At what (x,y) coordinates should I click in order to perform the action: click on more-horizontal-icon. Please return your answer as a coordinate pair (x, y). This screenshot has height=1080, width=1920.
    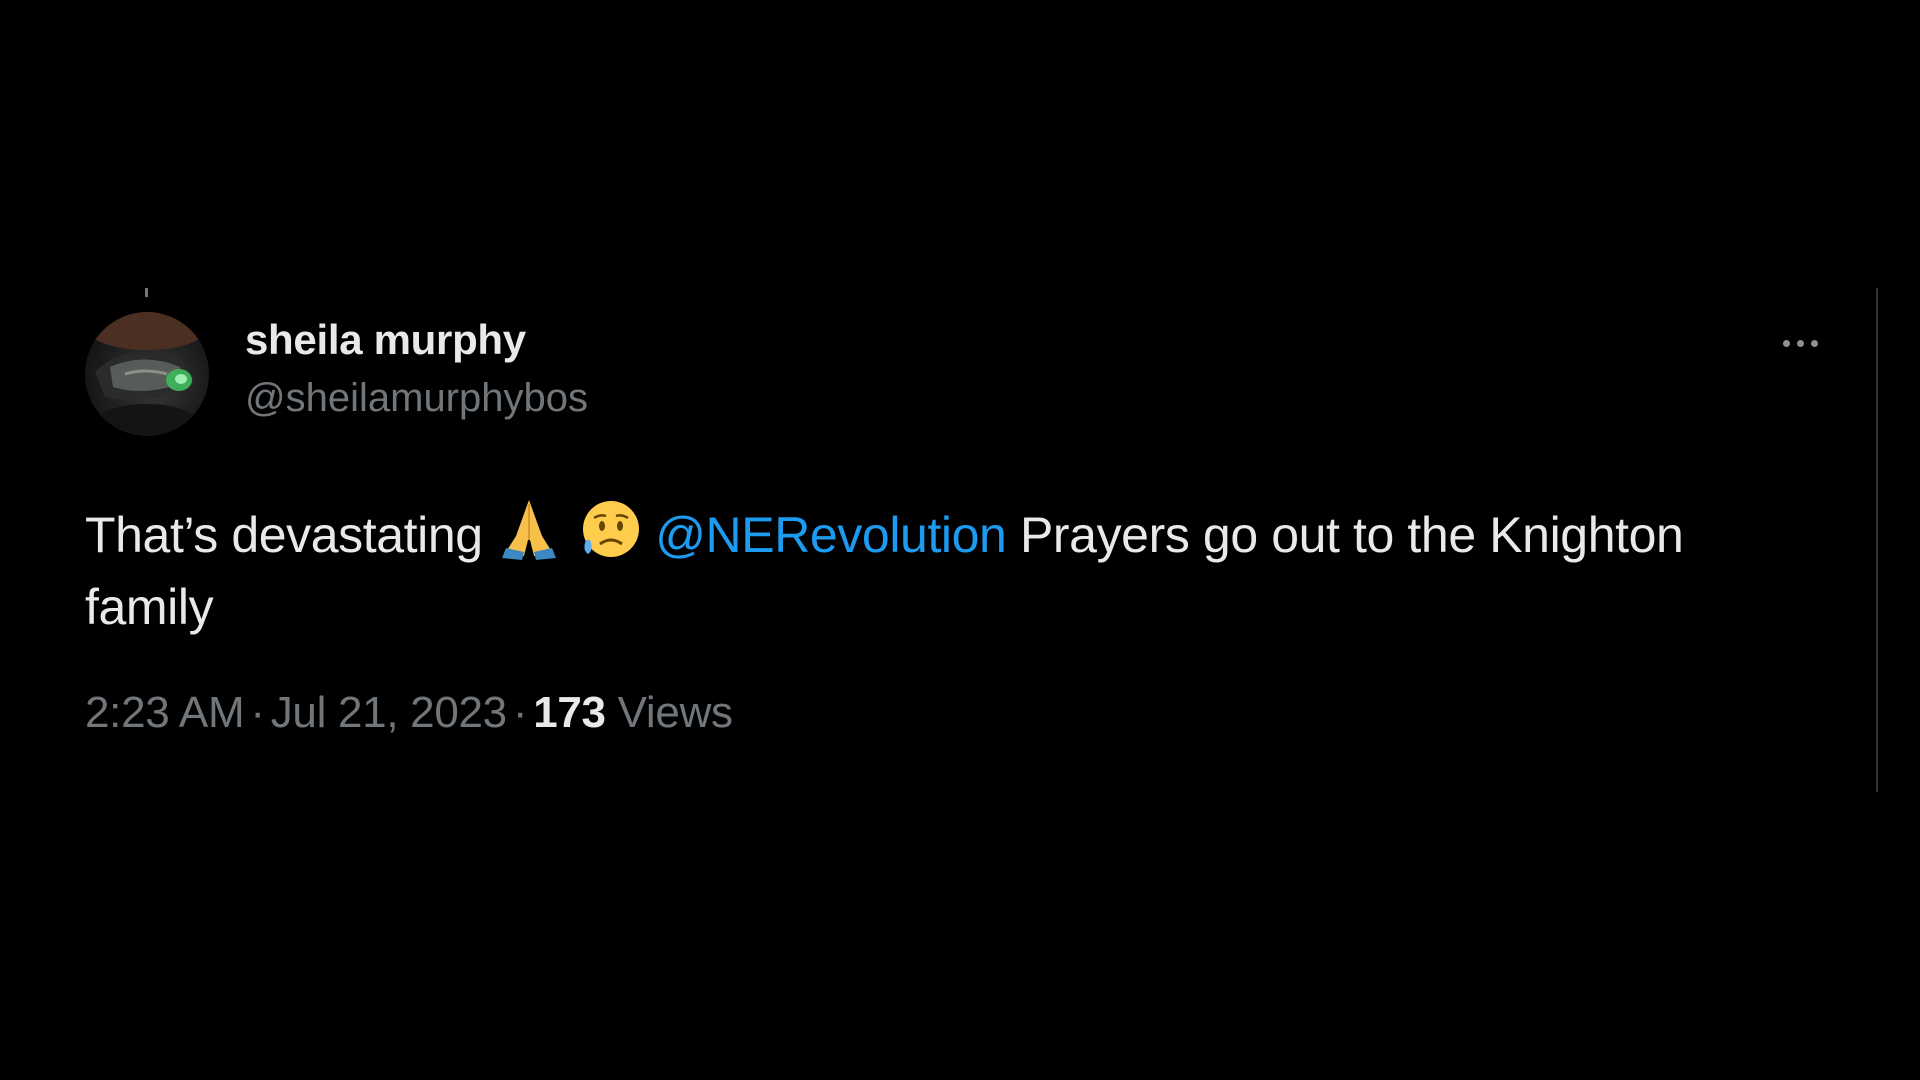
    Looking at the image, I should click on (1786, 343).